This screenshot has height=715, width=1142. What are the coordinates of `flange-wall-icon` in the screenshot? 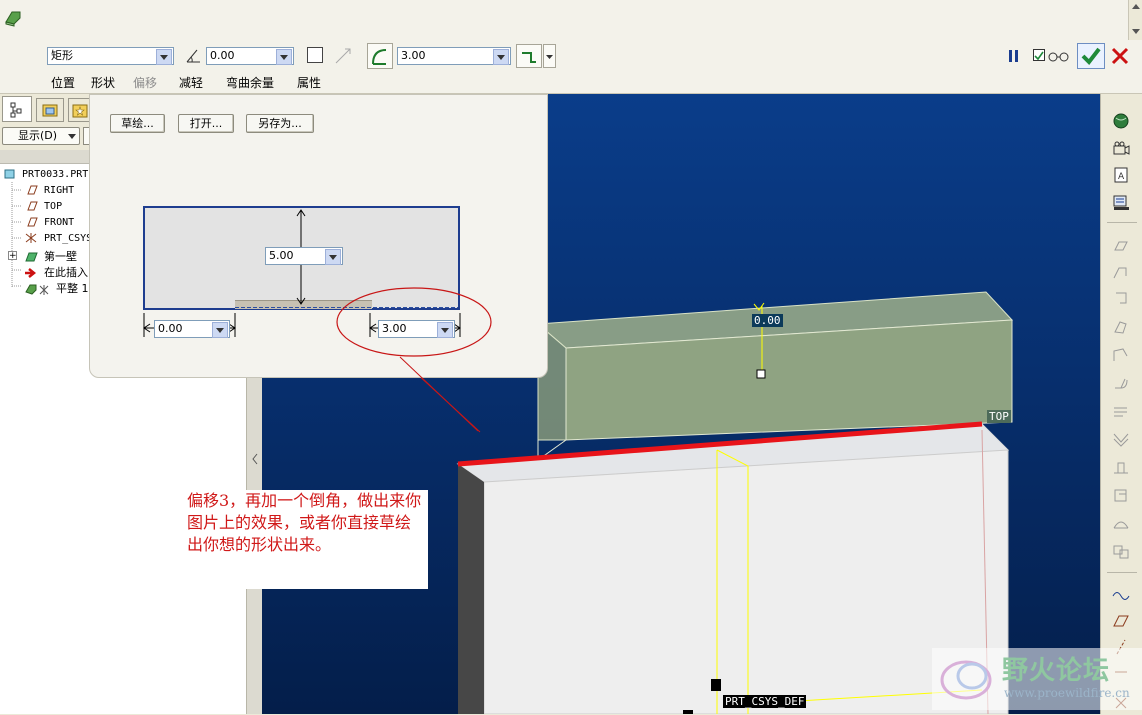 It's located at (1121, 273).